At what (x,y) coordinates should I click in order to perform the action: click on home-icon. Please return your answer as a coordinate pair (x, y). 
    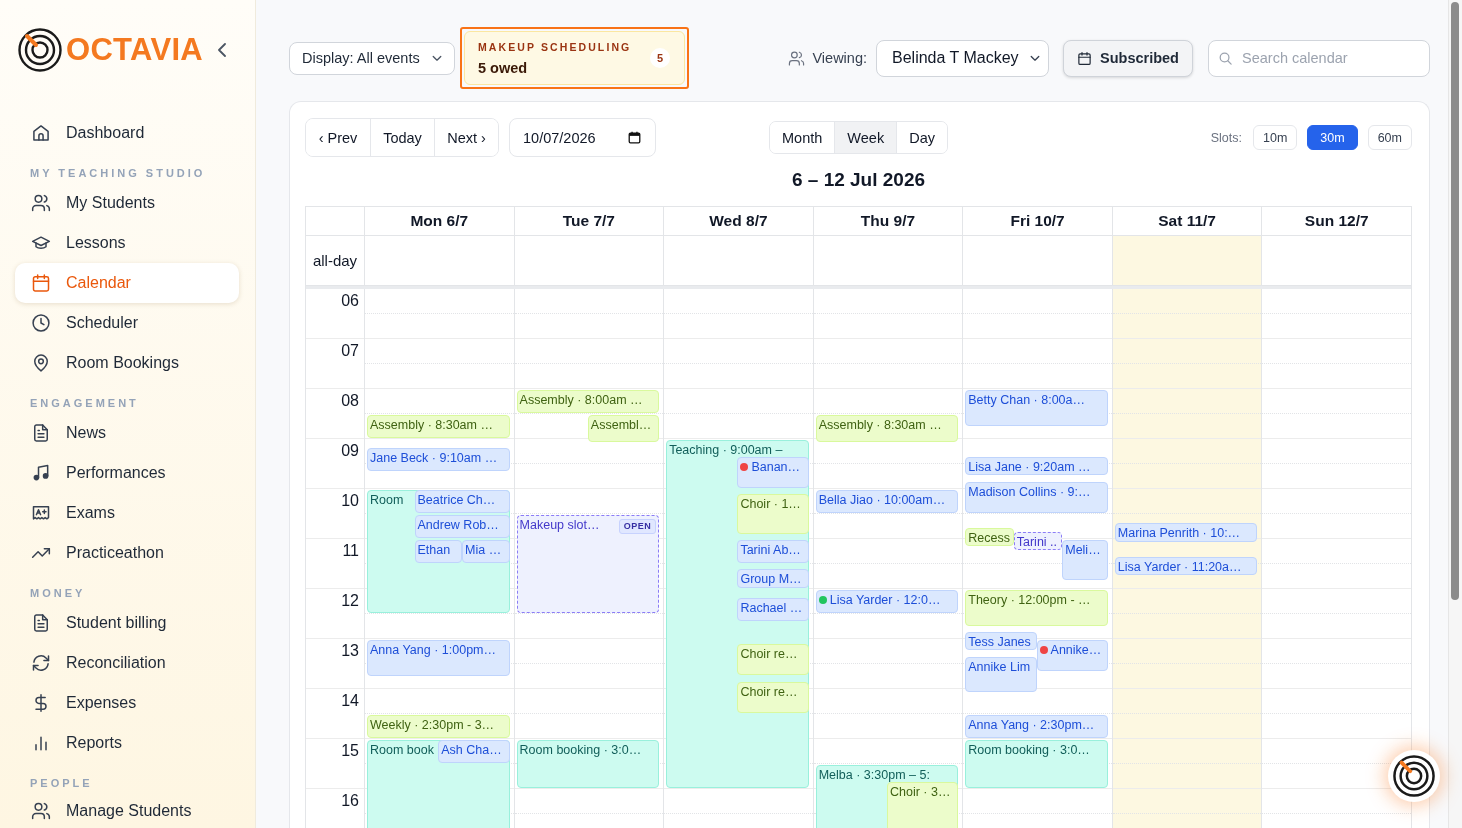
    Looking at the image, I should click on (41, 133).